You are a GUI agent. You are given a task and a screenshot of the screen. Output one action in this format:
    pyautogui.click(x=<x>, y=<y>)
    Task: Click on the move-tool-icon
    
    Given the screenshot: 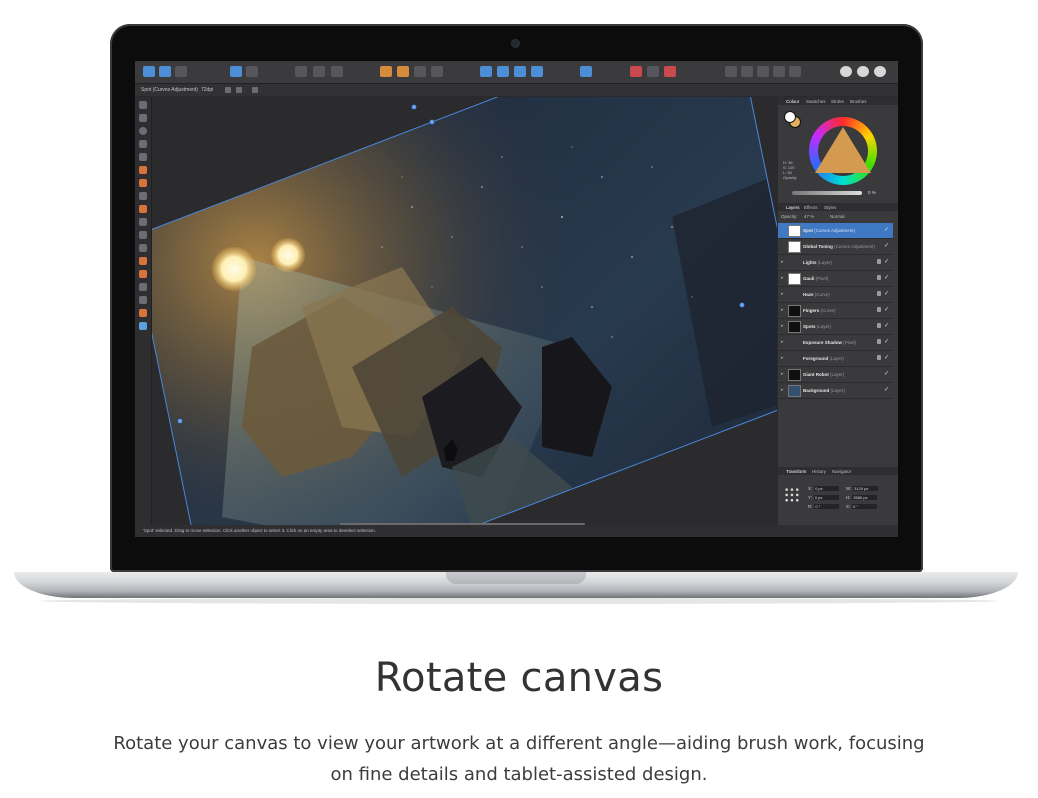 What is the action you would take?
    pyautogui.click(x=143, y=105)
    